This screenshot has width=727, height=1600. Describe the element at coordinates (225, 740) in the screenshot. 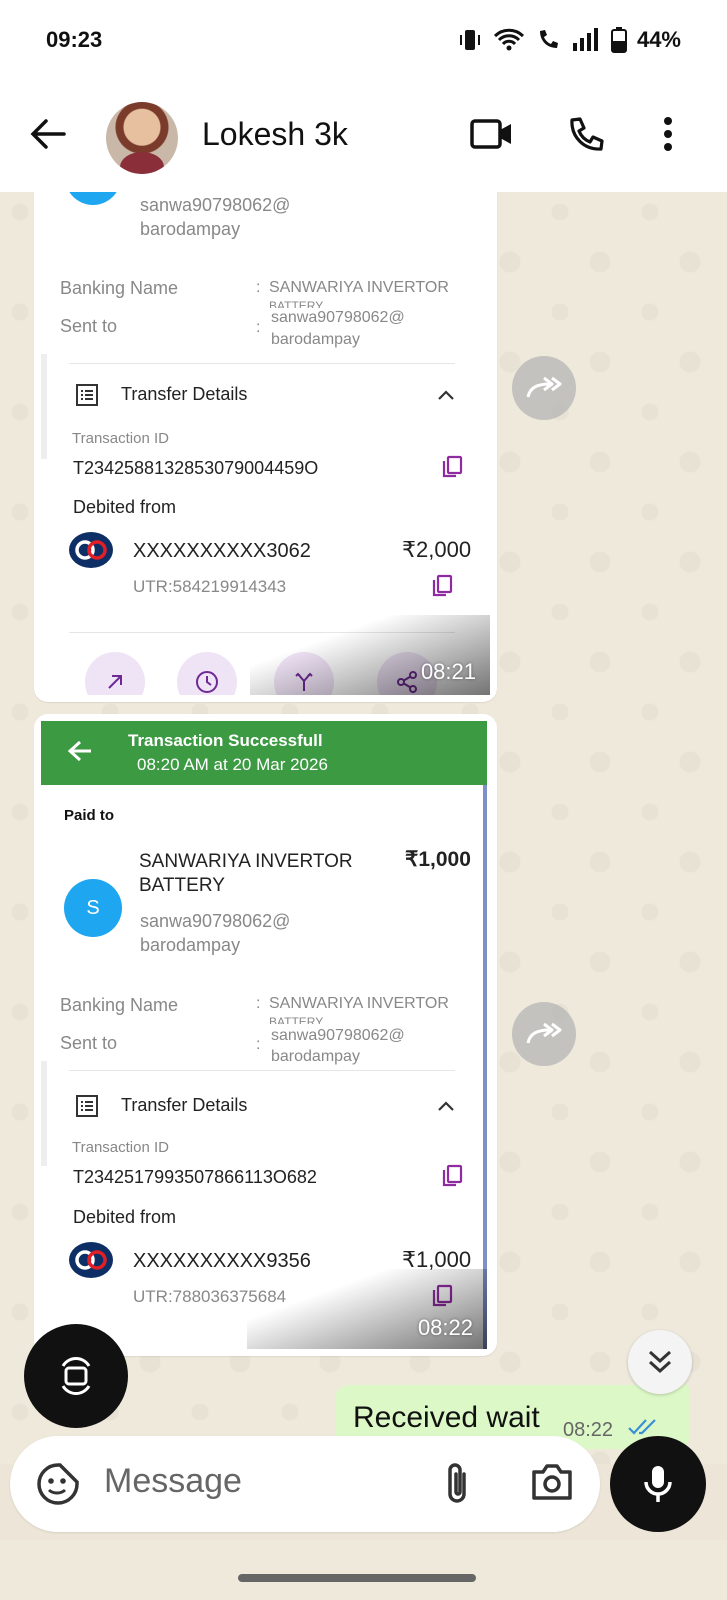

I see `success-title: Transaction Successfull` at that location.